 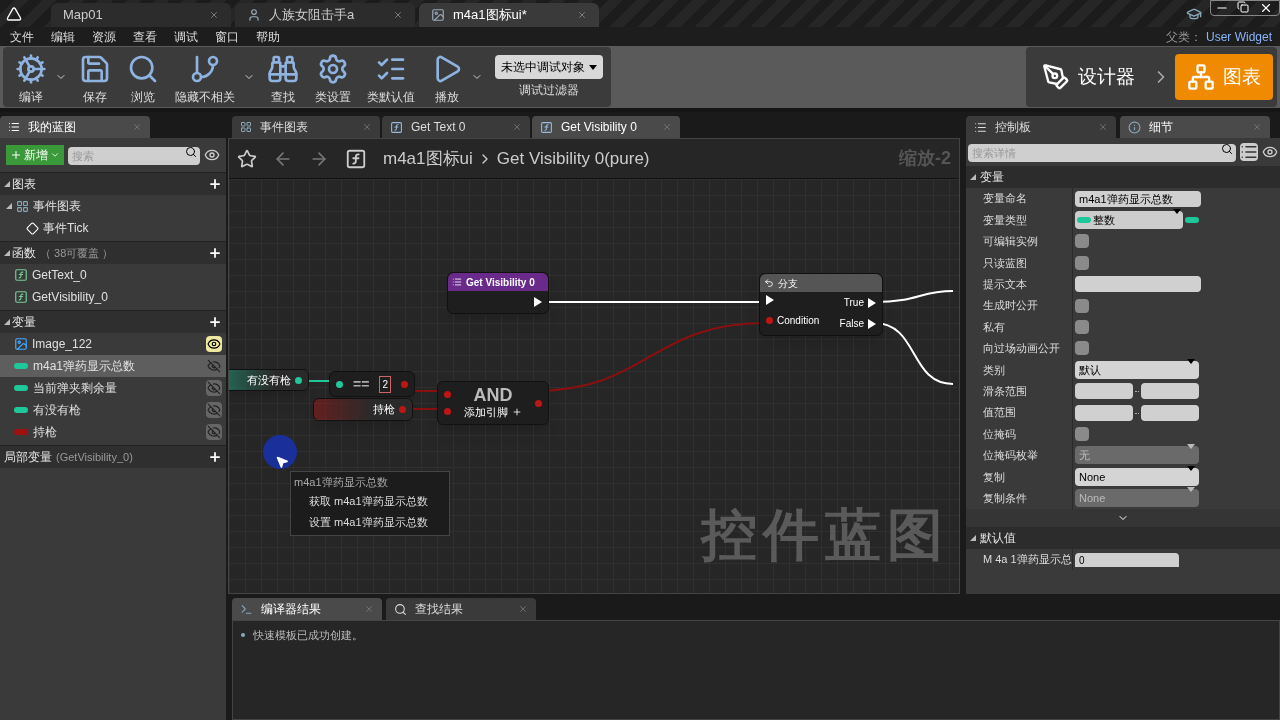 I want to click on and-node: AND 添加引脚, so click(x=493, y=403).